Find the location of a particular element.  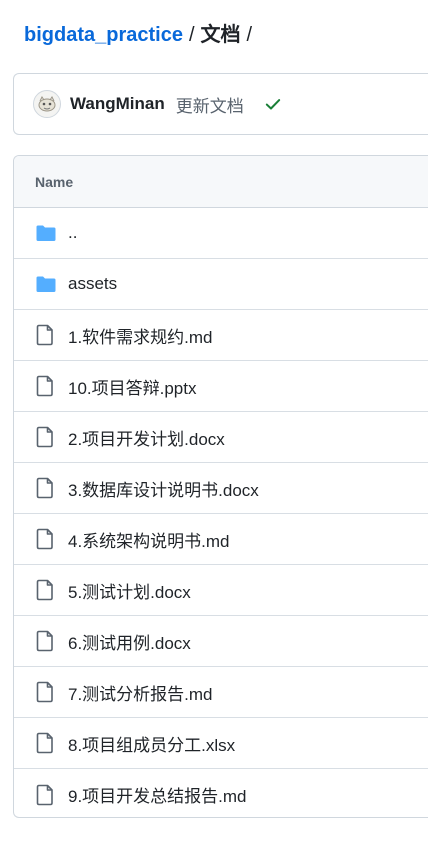

file-name-link: 6.测试用例.docx is located at coordinates (129, 641).